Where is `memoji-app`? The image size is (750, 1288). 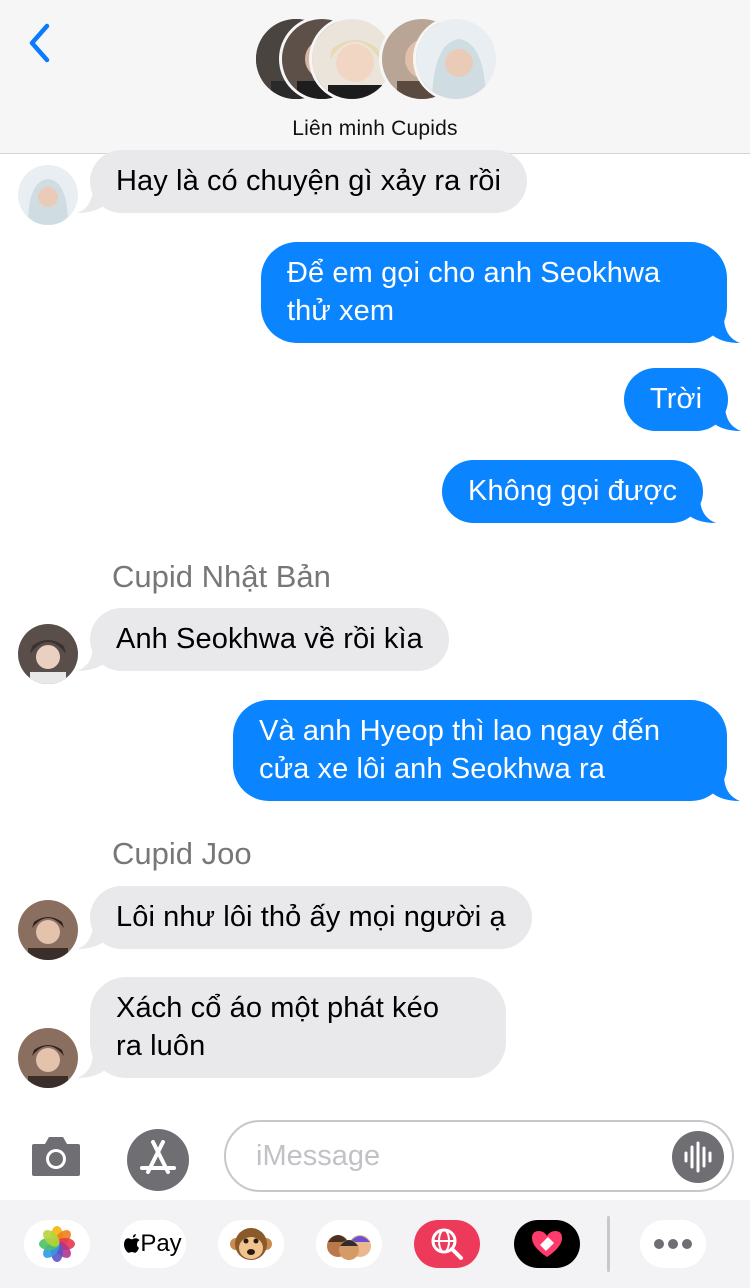
memoji-app is located at coordinates (349, 1244).